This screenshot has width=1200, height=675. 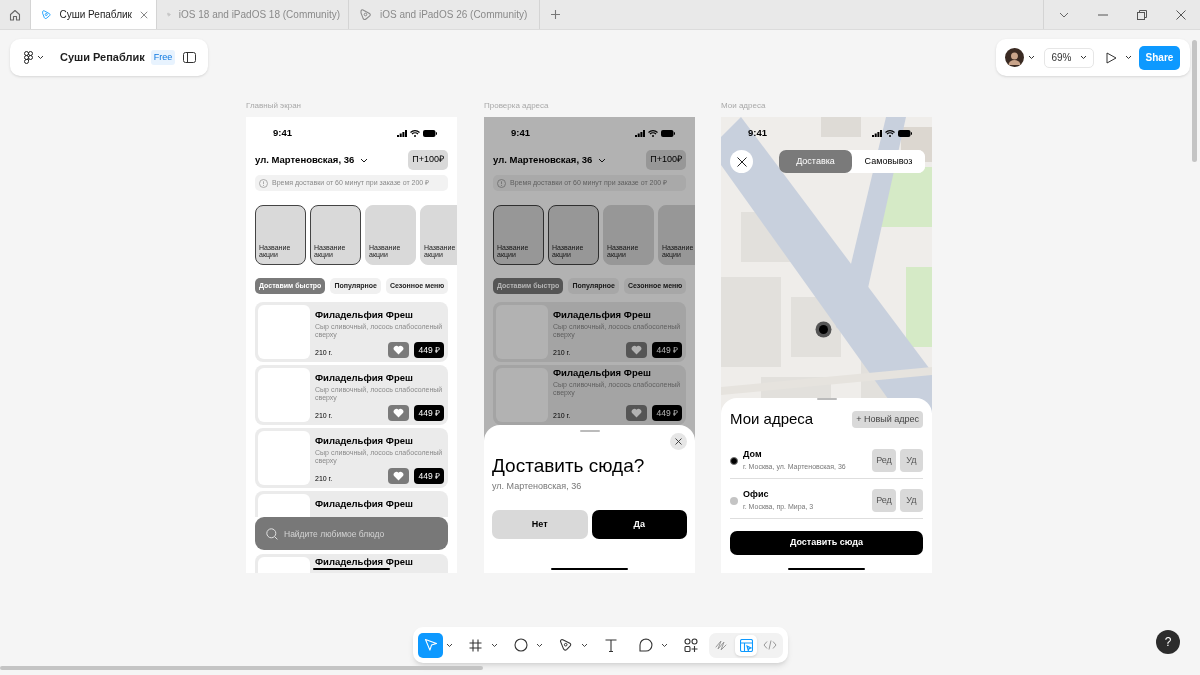 What do you see at coordinates (610, 645) in the screenshot?
I see `text-icon` at bounding box center [610, 645].